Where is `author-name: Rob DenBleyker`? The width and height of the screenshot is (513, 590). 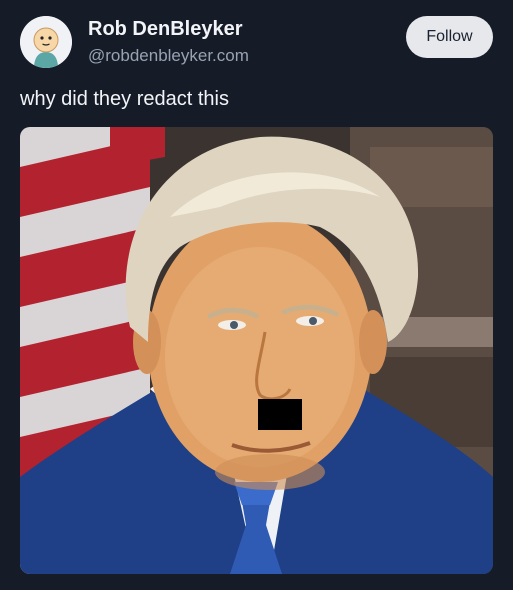 author-name: Rob DenBleyker is located at coordinates (165, 29).